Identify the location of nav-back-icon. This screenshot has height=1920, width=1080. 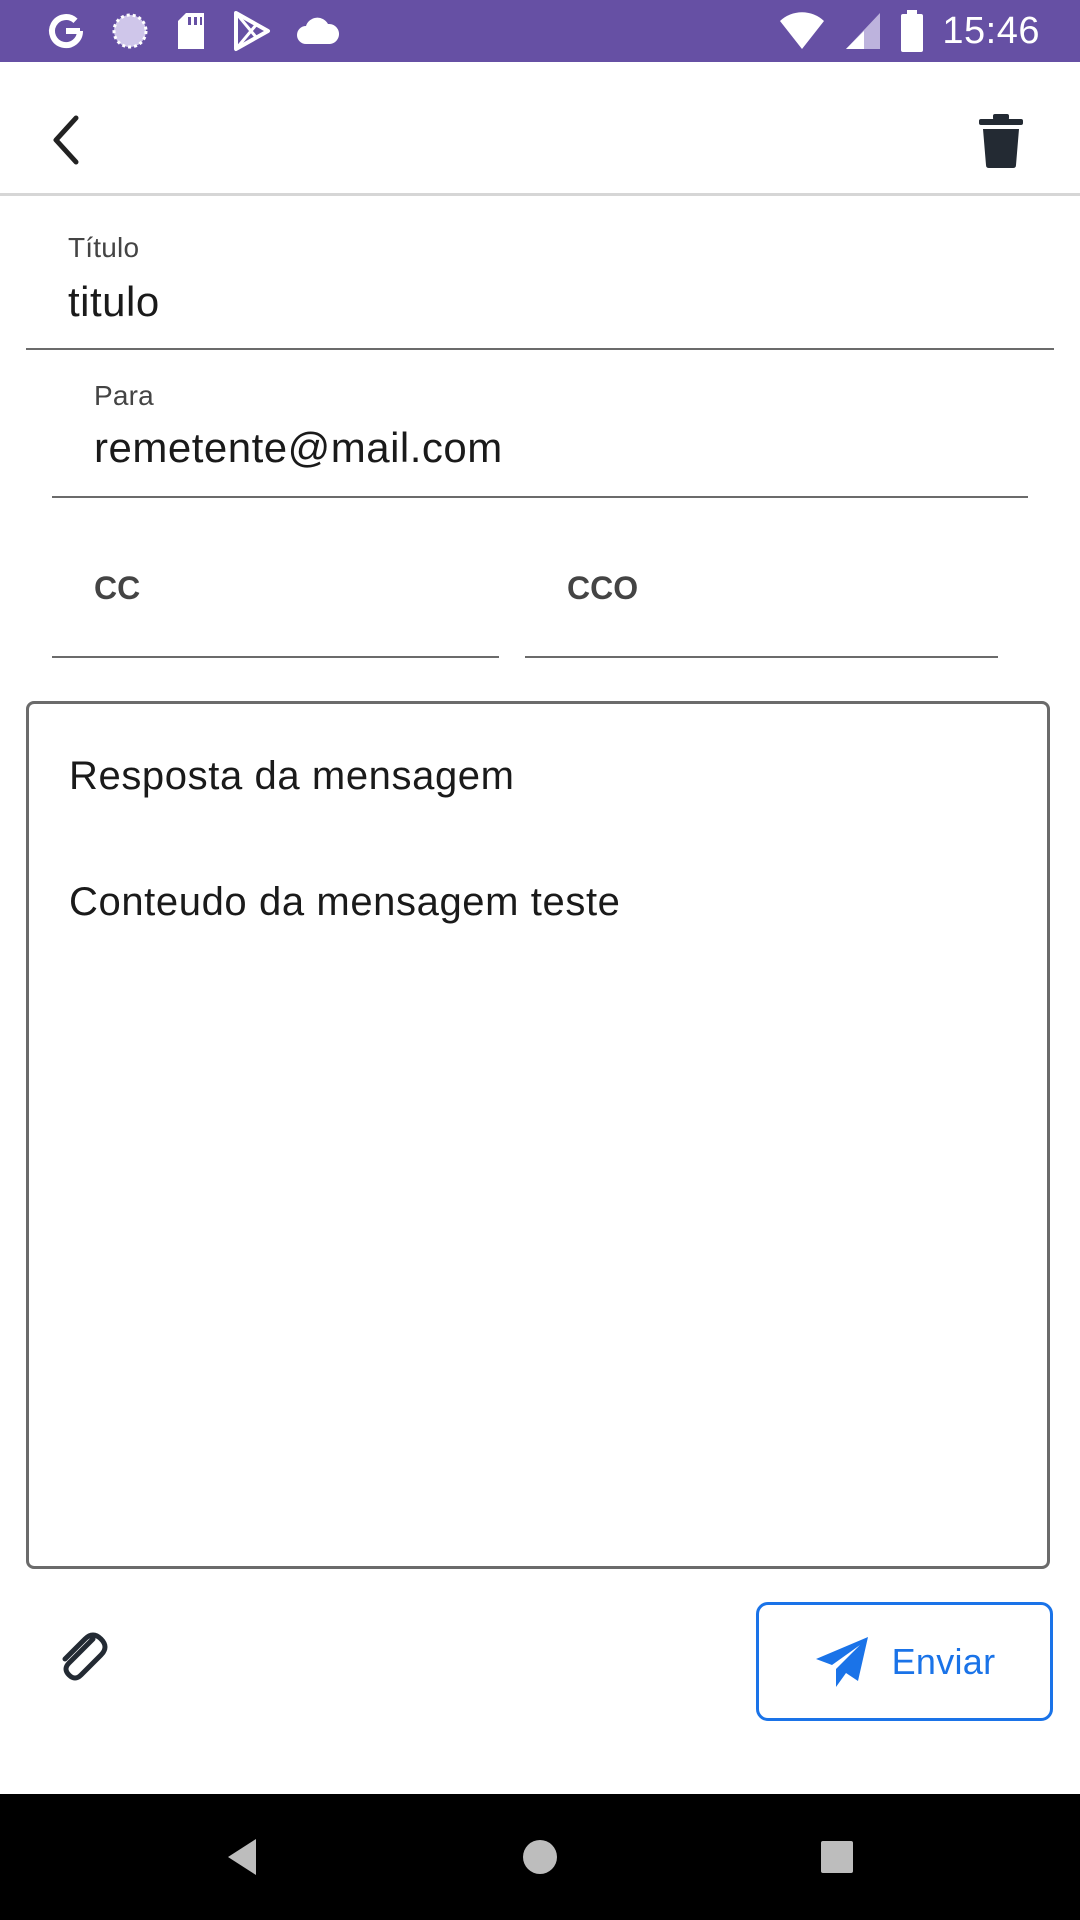
(242, 1857).